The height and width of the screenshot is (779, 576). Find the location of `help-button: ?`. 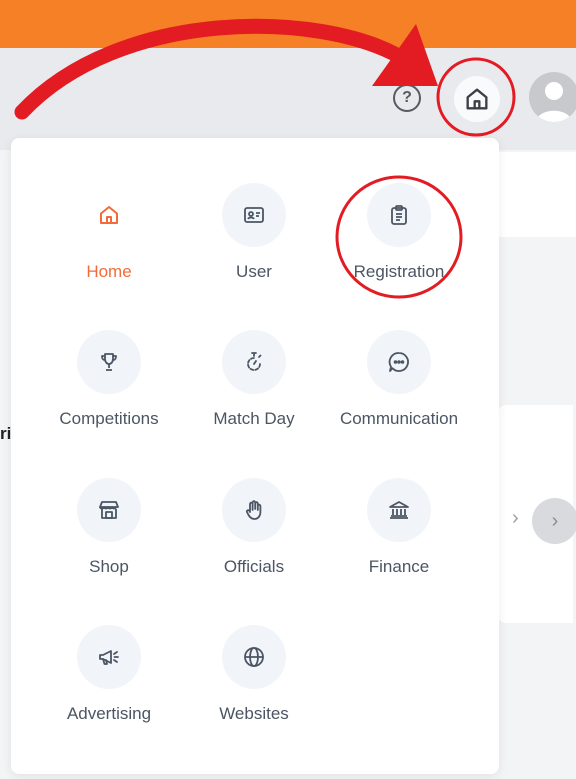

help-button: ? is located at coordinates (407, 98).